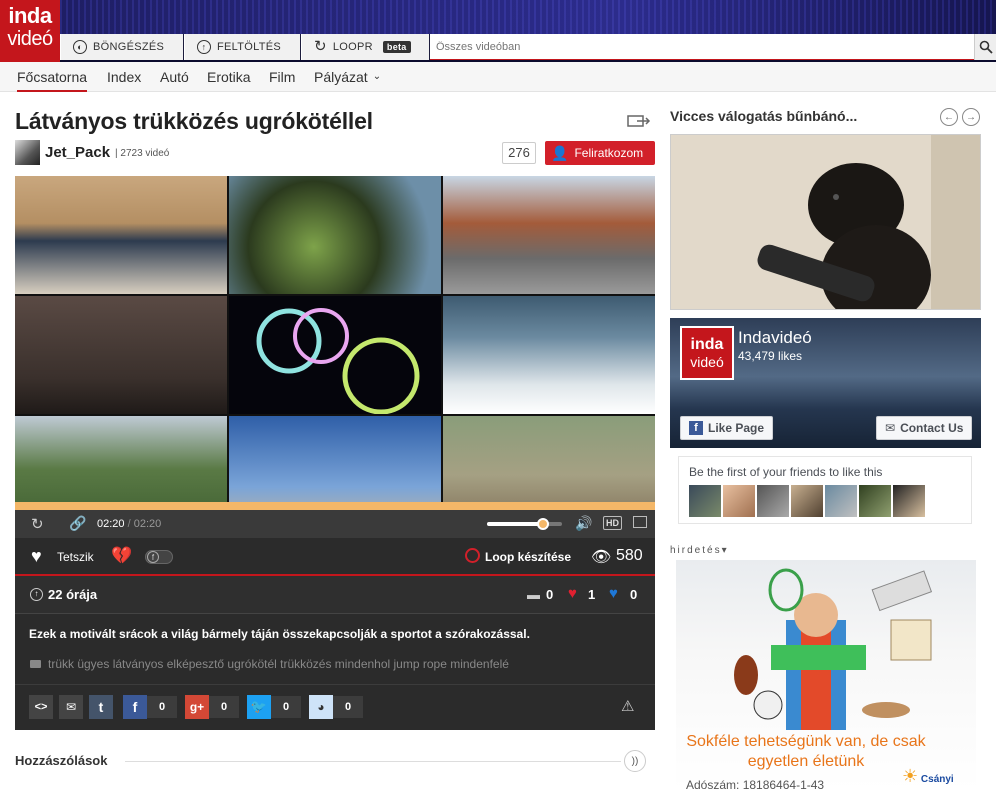  Describe the element at coordinates (932, 428) in the screenshot. I see `fb-contact-label: Contact Us` at that location.